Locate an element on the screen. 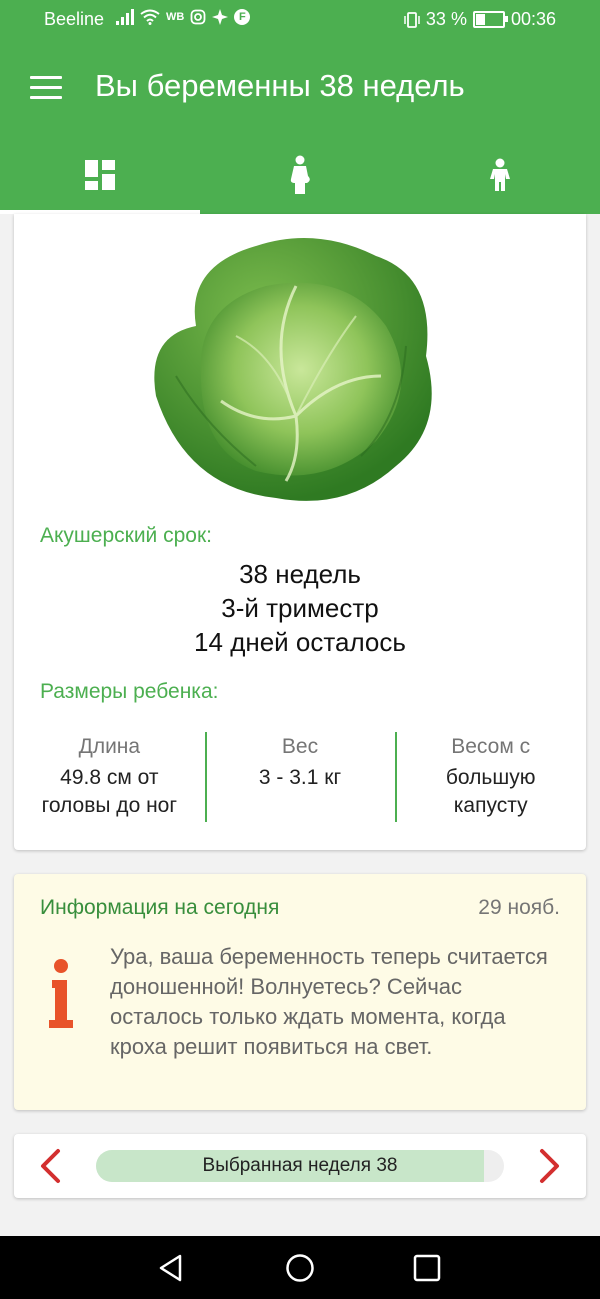 This screenshot has height=1299, width=600. tab-child is located at coordinates (500, 175).